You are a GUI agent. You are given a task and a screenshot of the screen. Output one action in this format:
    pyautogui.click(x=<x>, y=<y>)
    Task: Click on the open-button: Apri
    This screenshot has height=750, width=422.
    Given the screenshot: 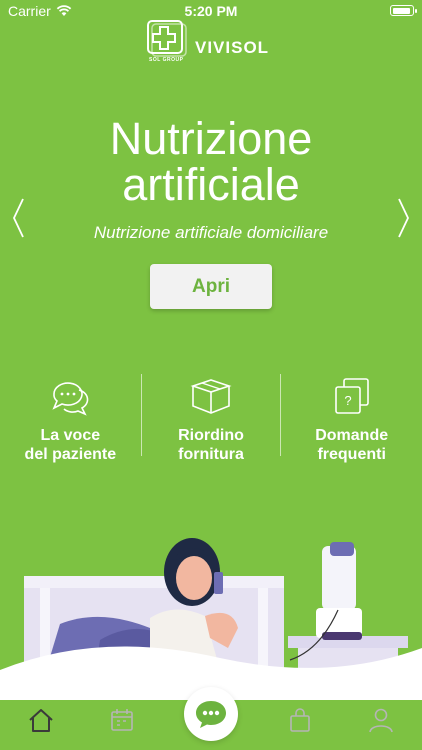 What is the action you would take?
    pyautogui.click(x=211, y=286)
    